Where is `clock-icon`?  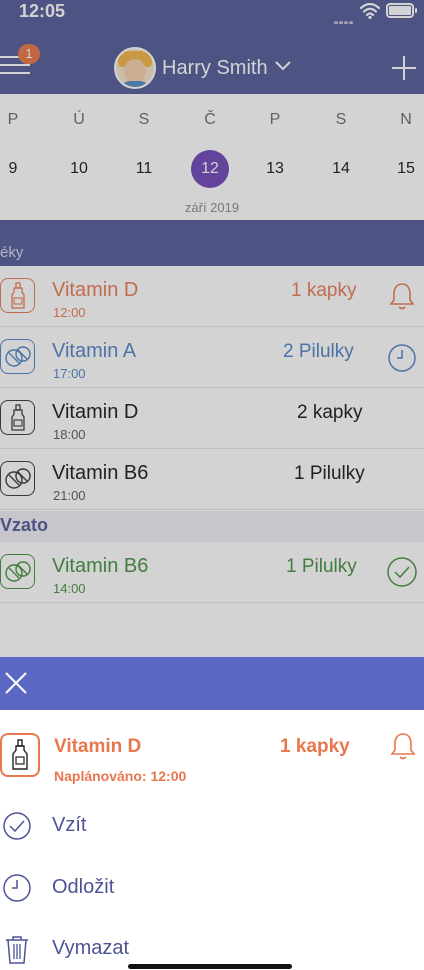 clock-icon is located at coordinates (17, 888).